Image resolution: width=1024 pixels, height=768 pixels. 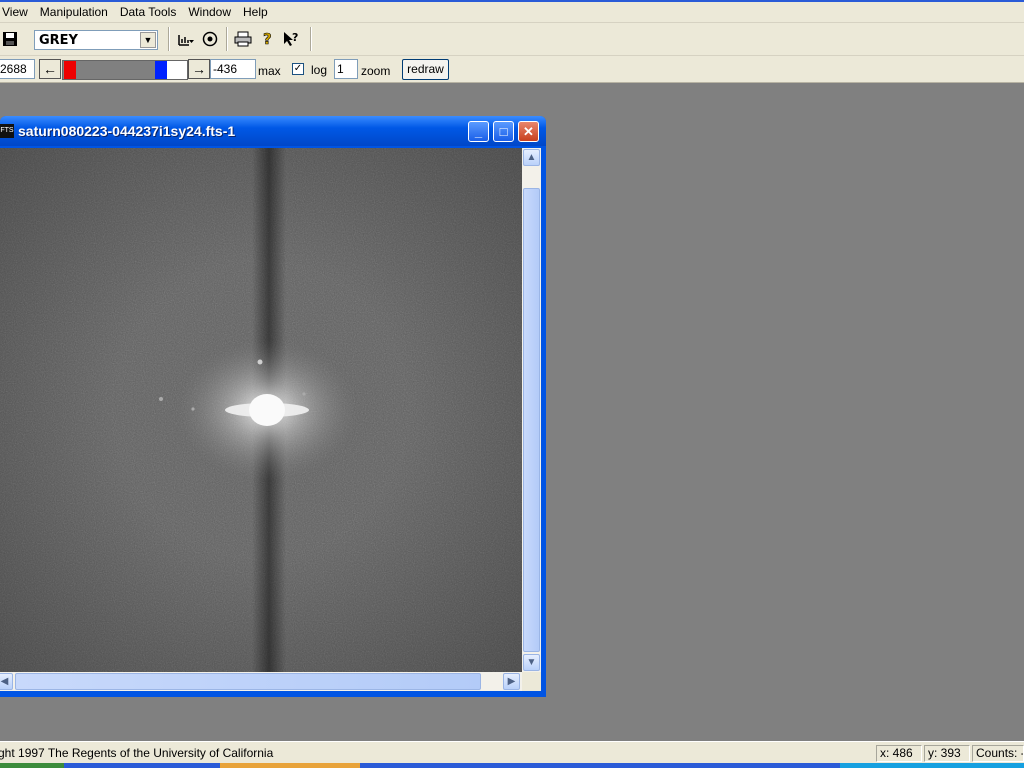 I want to click on max-slider-handle, so click(x=161, y=70).